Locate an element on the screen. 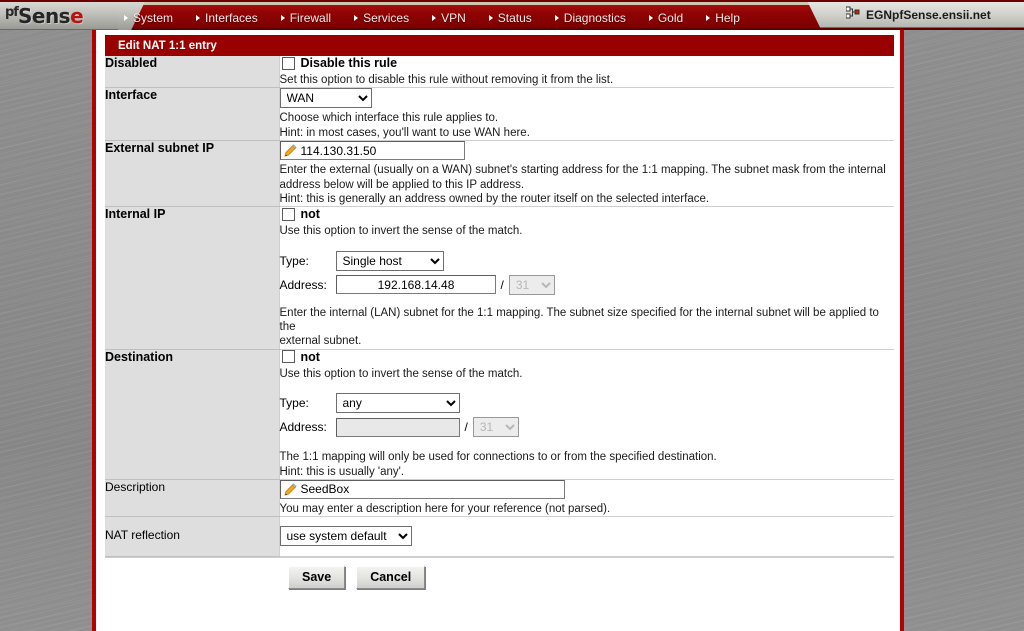 Image resolution: width=1024 pixels, height=631 pixels. form-button-bar: Save Cancel is located at coordinates (499, 578).